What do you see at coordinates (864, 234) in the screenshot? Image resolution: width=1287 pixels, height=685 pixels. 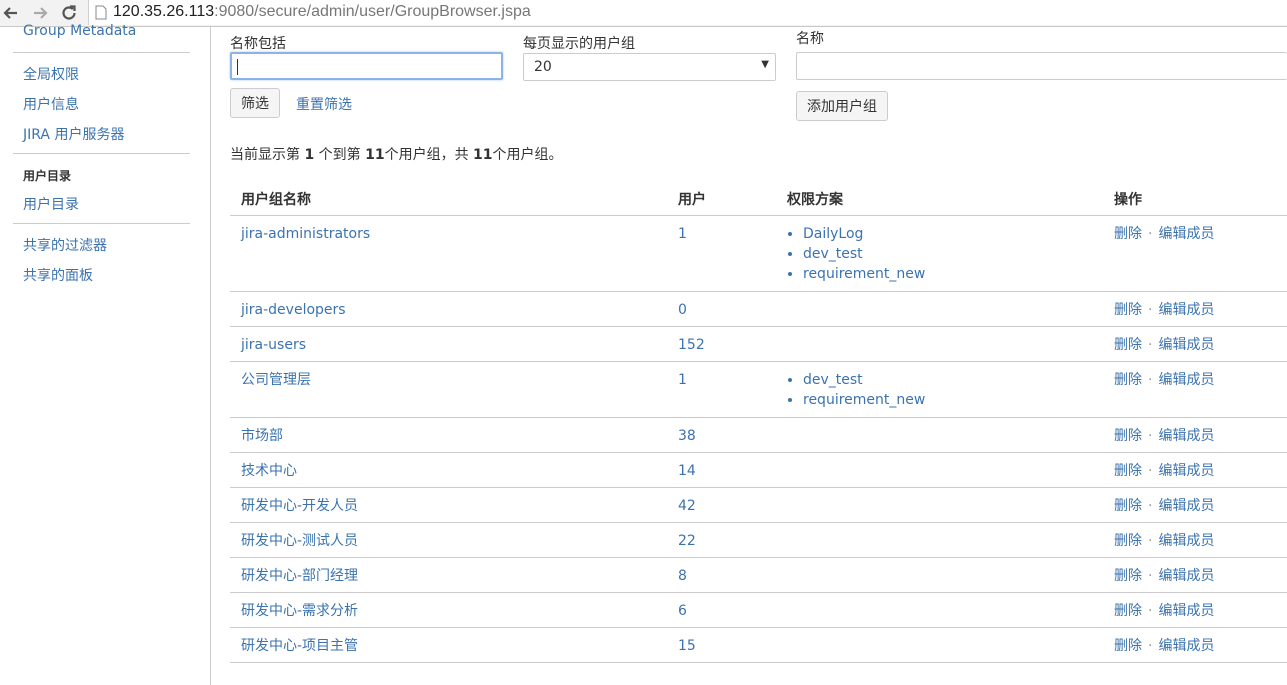 I see `permission-scheme-link: DailyLog` at bounding box center [864, 234].